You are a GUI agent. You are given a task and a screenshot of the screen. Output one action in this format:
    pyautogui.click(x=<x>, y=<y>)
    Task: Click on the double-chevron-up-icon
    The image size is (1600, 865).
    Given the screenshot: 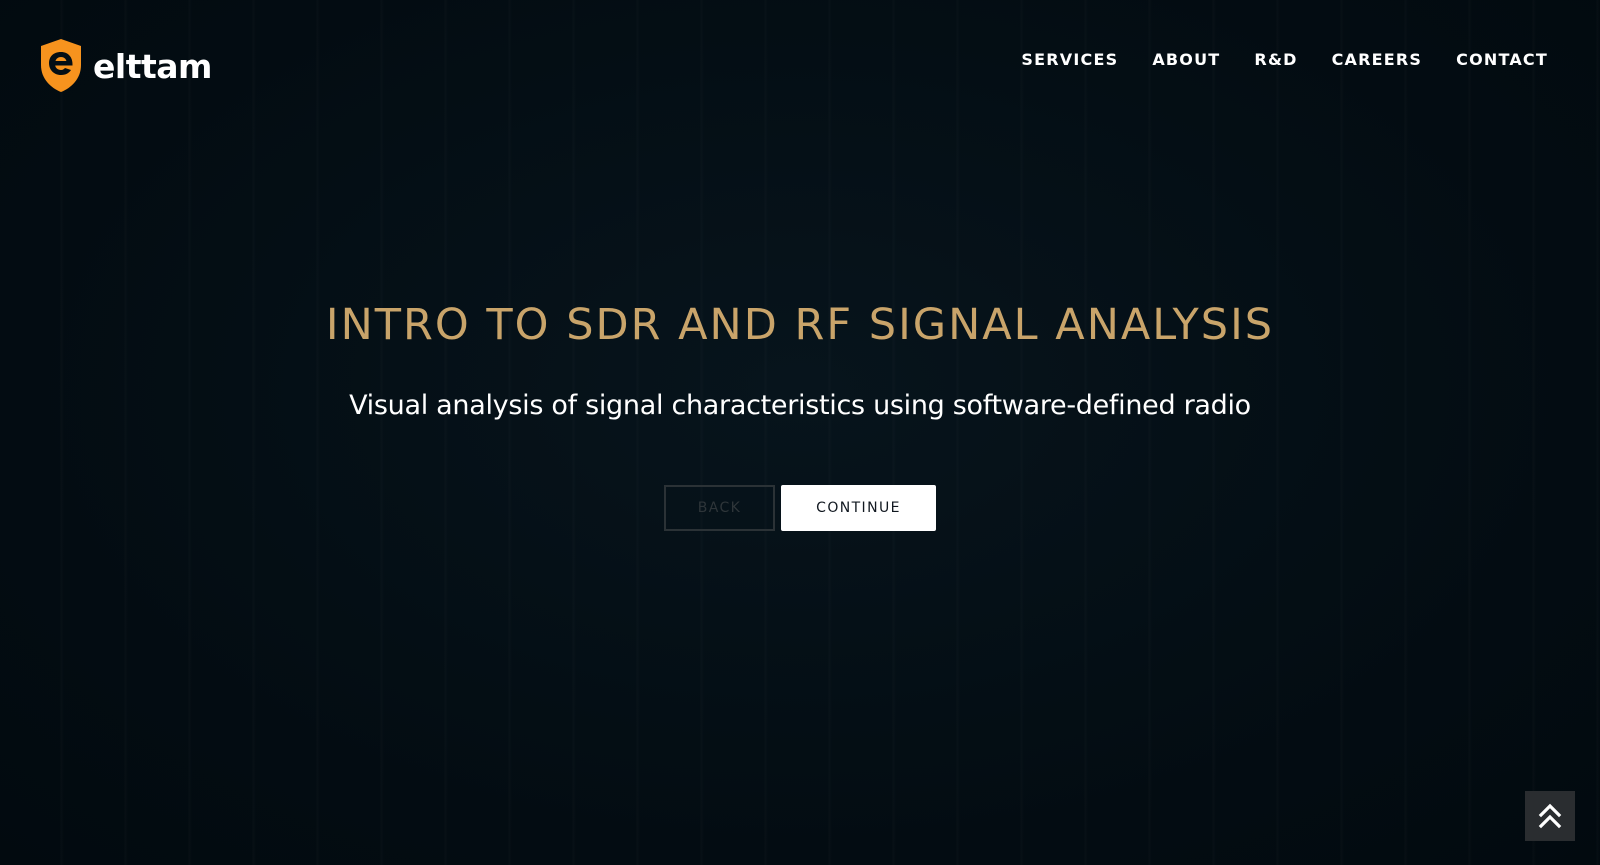 What is the action you would take?
    pyautogui.click(x=1550, y=816)
    